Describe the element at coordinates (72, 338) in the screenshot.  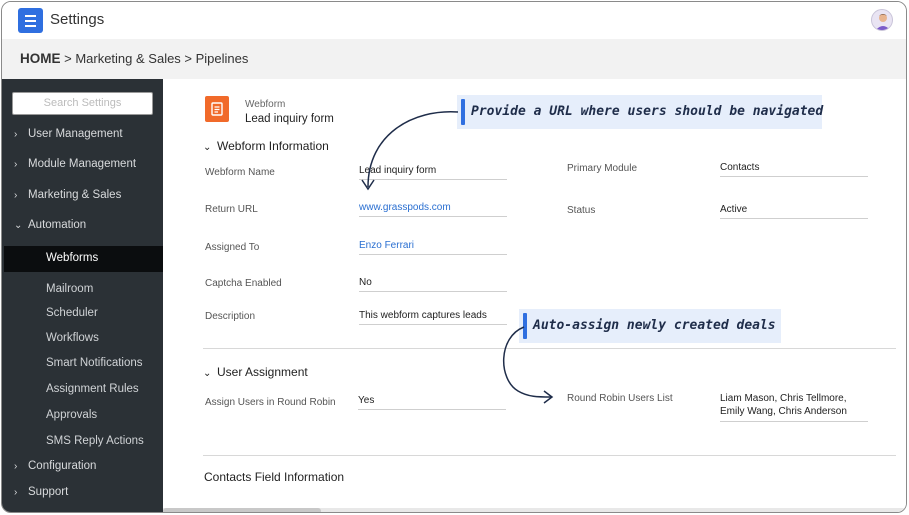
I see `sidebar-subitem-workflows: Workflows` at that location.